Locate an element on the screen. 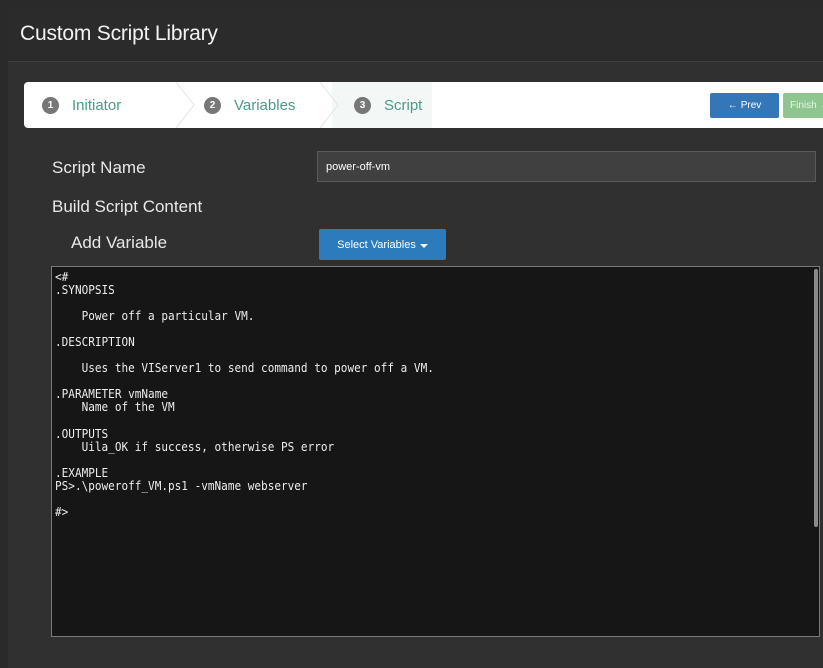 The height and width of the screenshot is (668, 823). step-label: Script is located at coordinates (403, 105).